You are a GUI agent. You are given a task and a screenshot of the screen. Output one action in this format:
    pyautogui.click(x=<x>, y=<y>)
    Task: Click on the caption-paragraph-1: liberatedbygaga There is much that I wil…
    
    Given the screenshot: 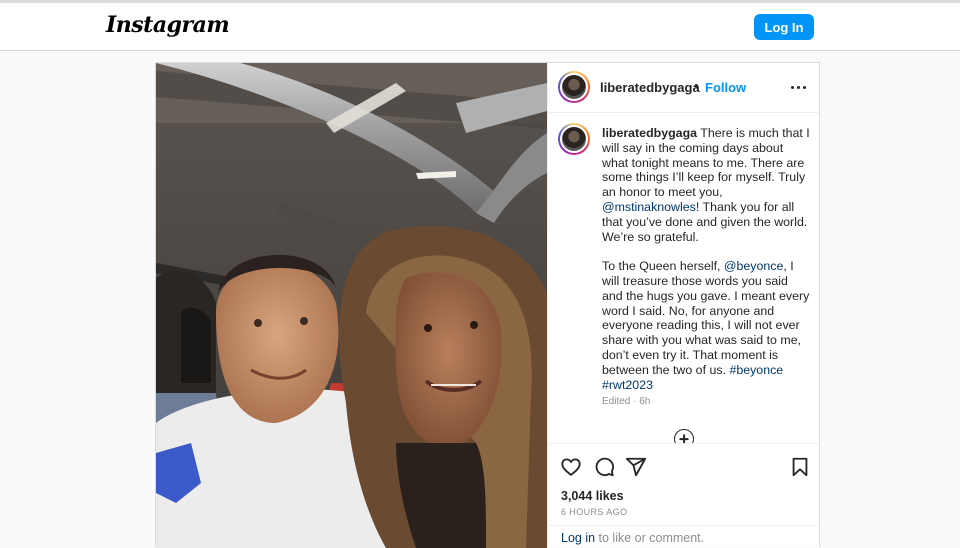 What is the action you would take?
    pyautogui.click(x=707, y=185)
    